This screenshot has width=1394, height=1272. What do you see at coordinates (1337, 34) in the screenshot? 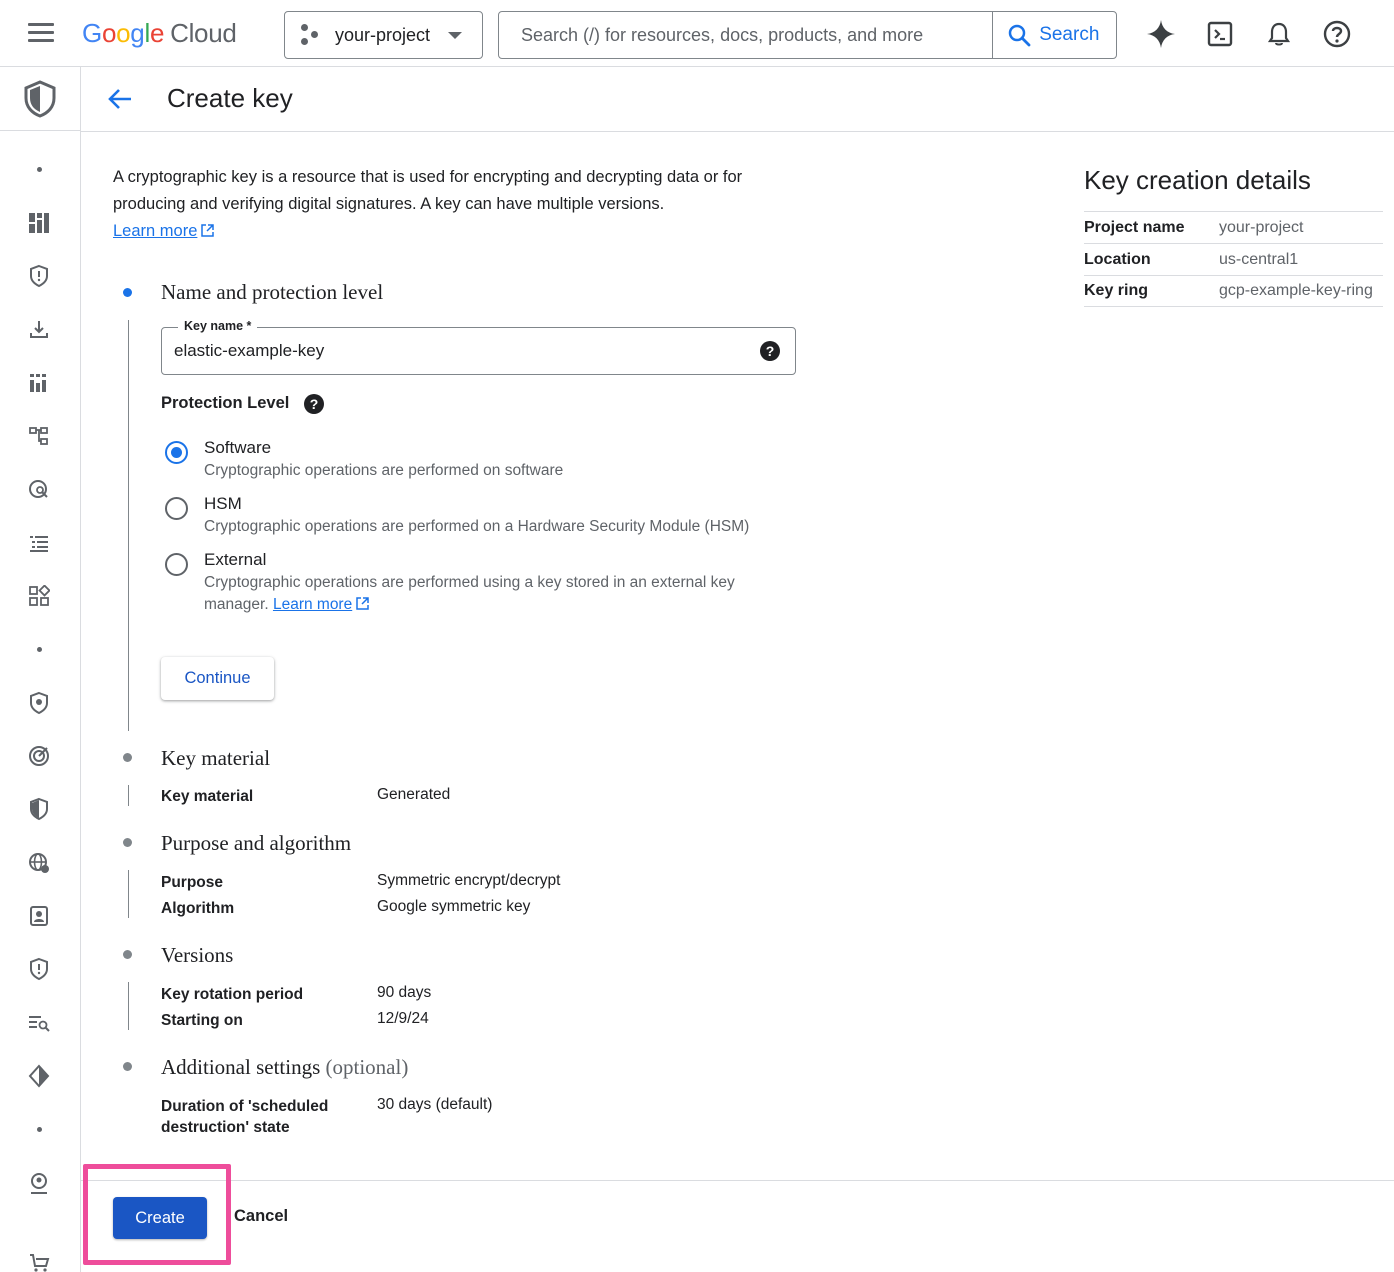
I see `help-icon` at bounding box center [1337, 34].